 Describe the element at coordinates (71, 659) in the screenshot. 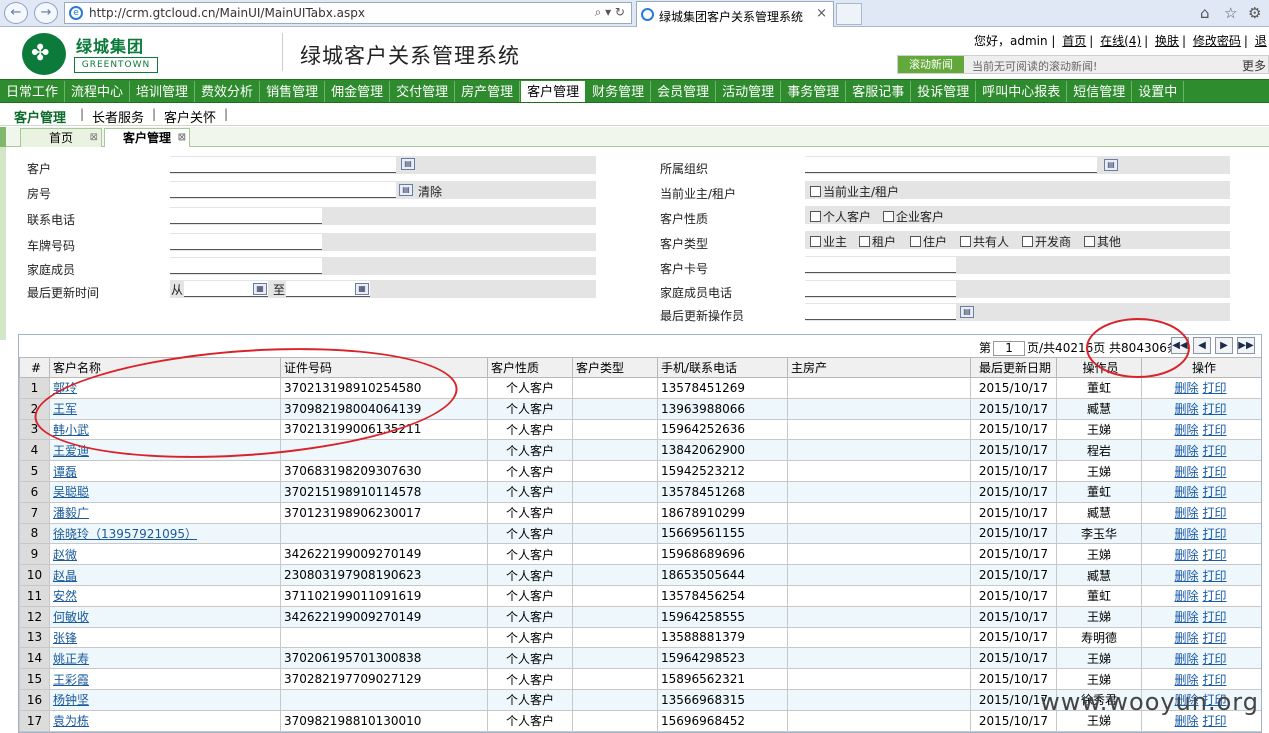

I see `customer-name-link: 姚正寿` at that location.